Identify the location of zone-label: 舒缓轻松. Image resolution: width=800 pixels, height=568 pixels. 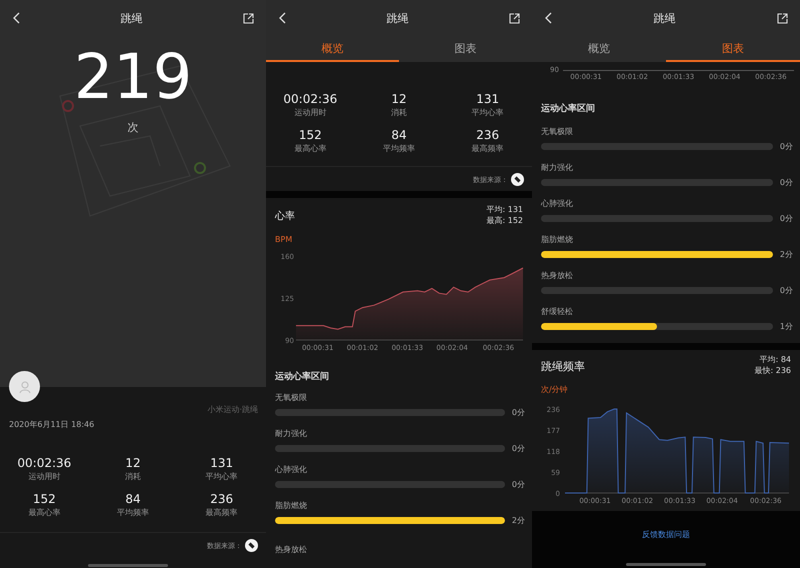
(557, 311).